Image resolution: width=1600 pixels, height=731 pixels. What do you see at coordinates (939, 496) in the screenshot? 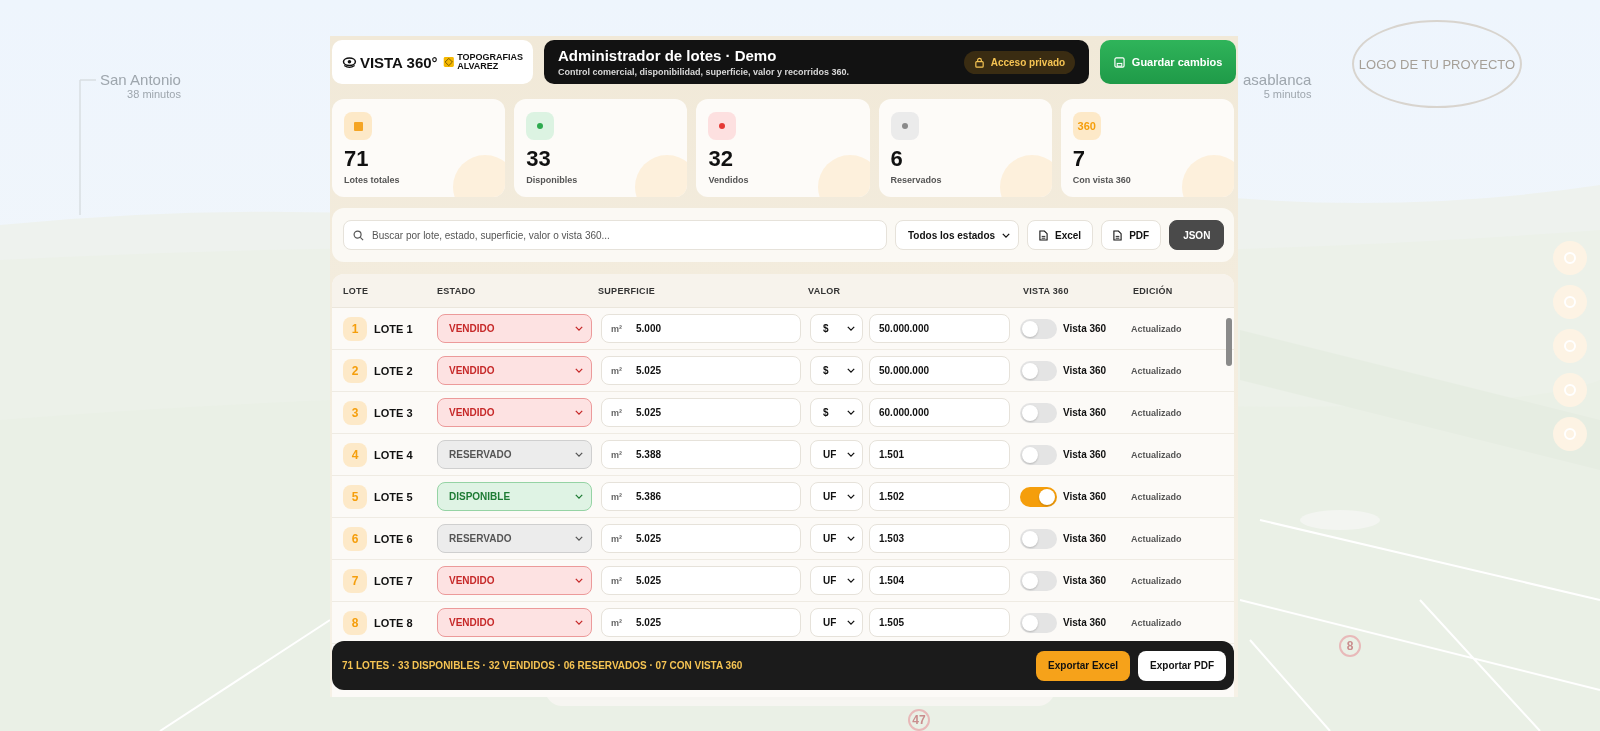
I see `value-field: 1.502` at bounding box center [939, 496].